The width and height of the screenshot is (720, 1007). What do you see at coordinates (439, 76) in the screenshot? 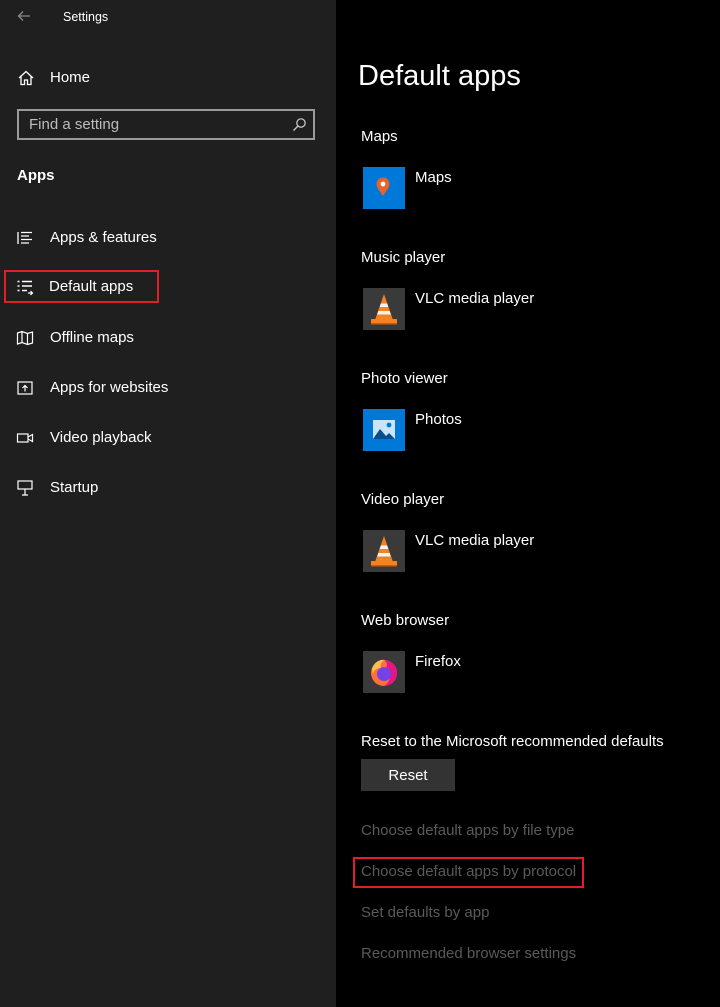
I see `page-title: Default apps` at bounding box center [439, 76].